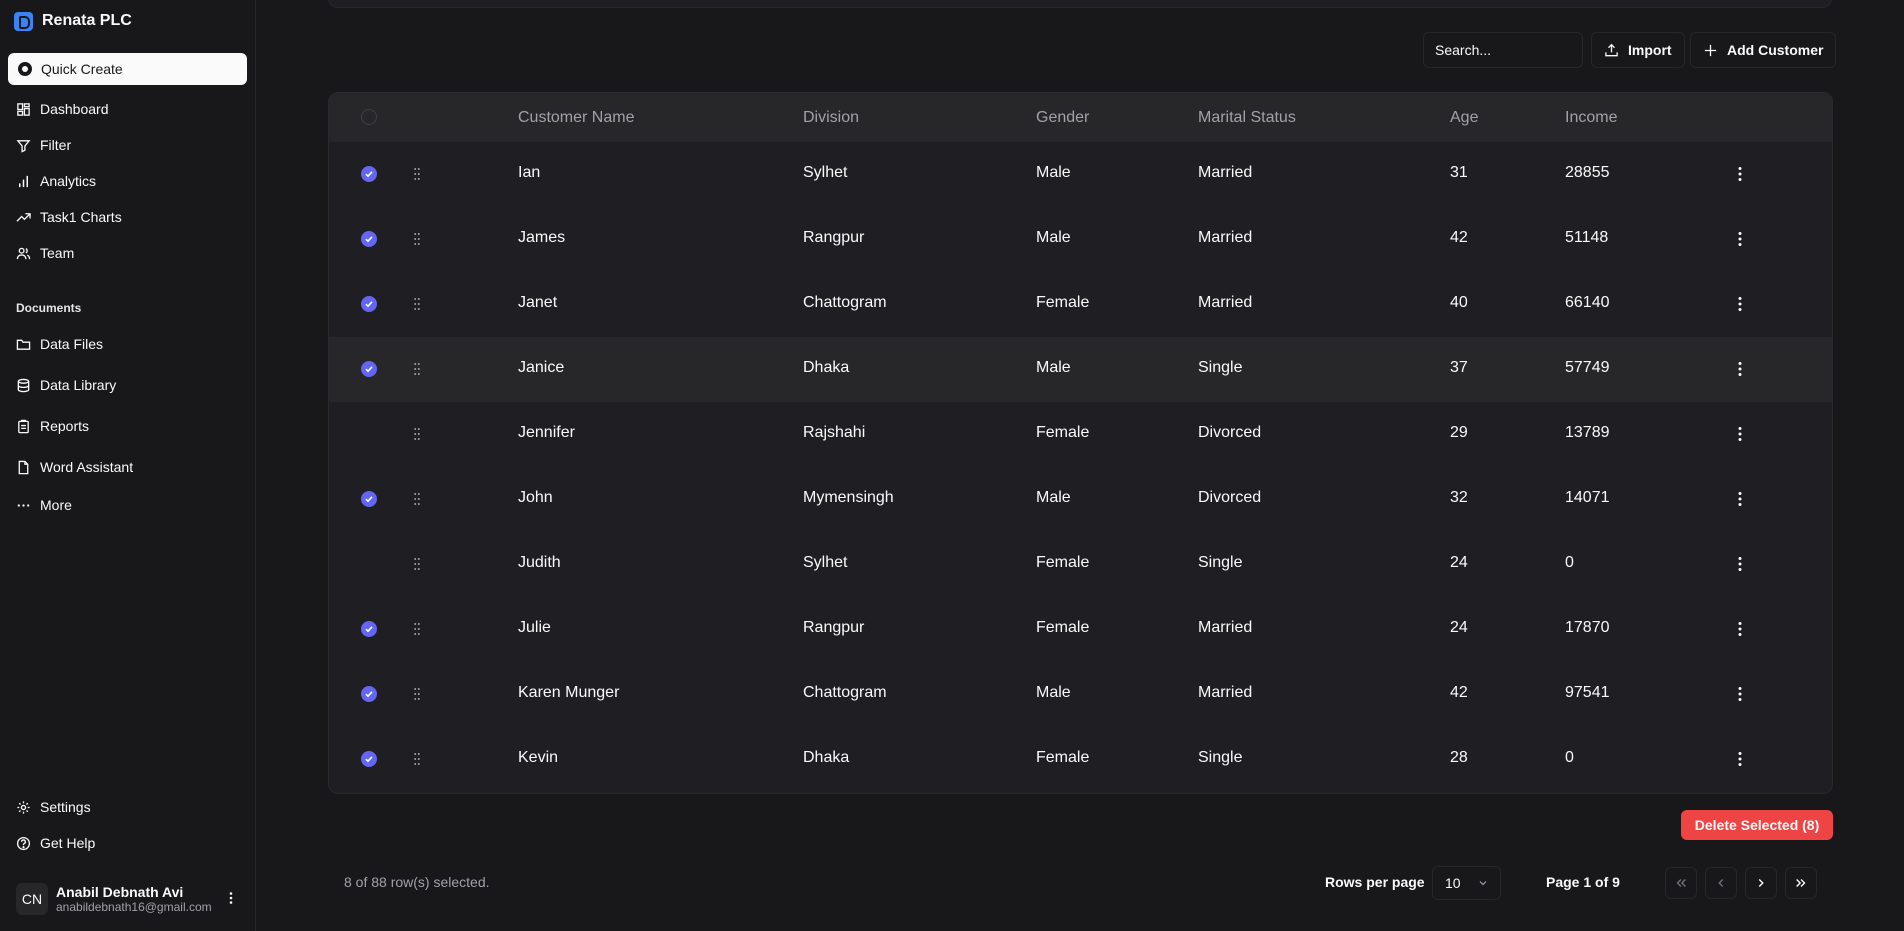 The height and width of the screenshot is (931, 1904). What do you see at coordinates (1466, 883) in the screenshot?
I see `rows-per-page-select: 10` at bounding box center [1466, 883].